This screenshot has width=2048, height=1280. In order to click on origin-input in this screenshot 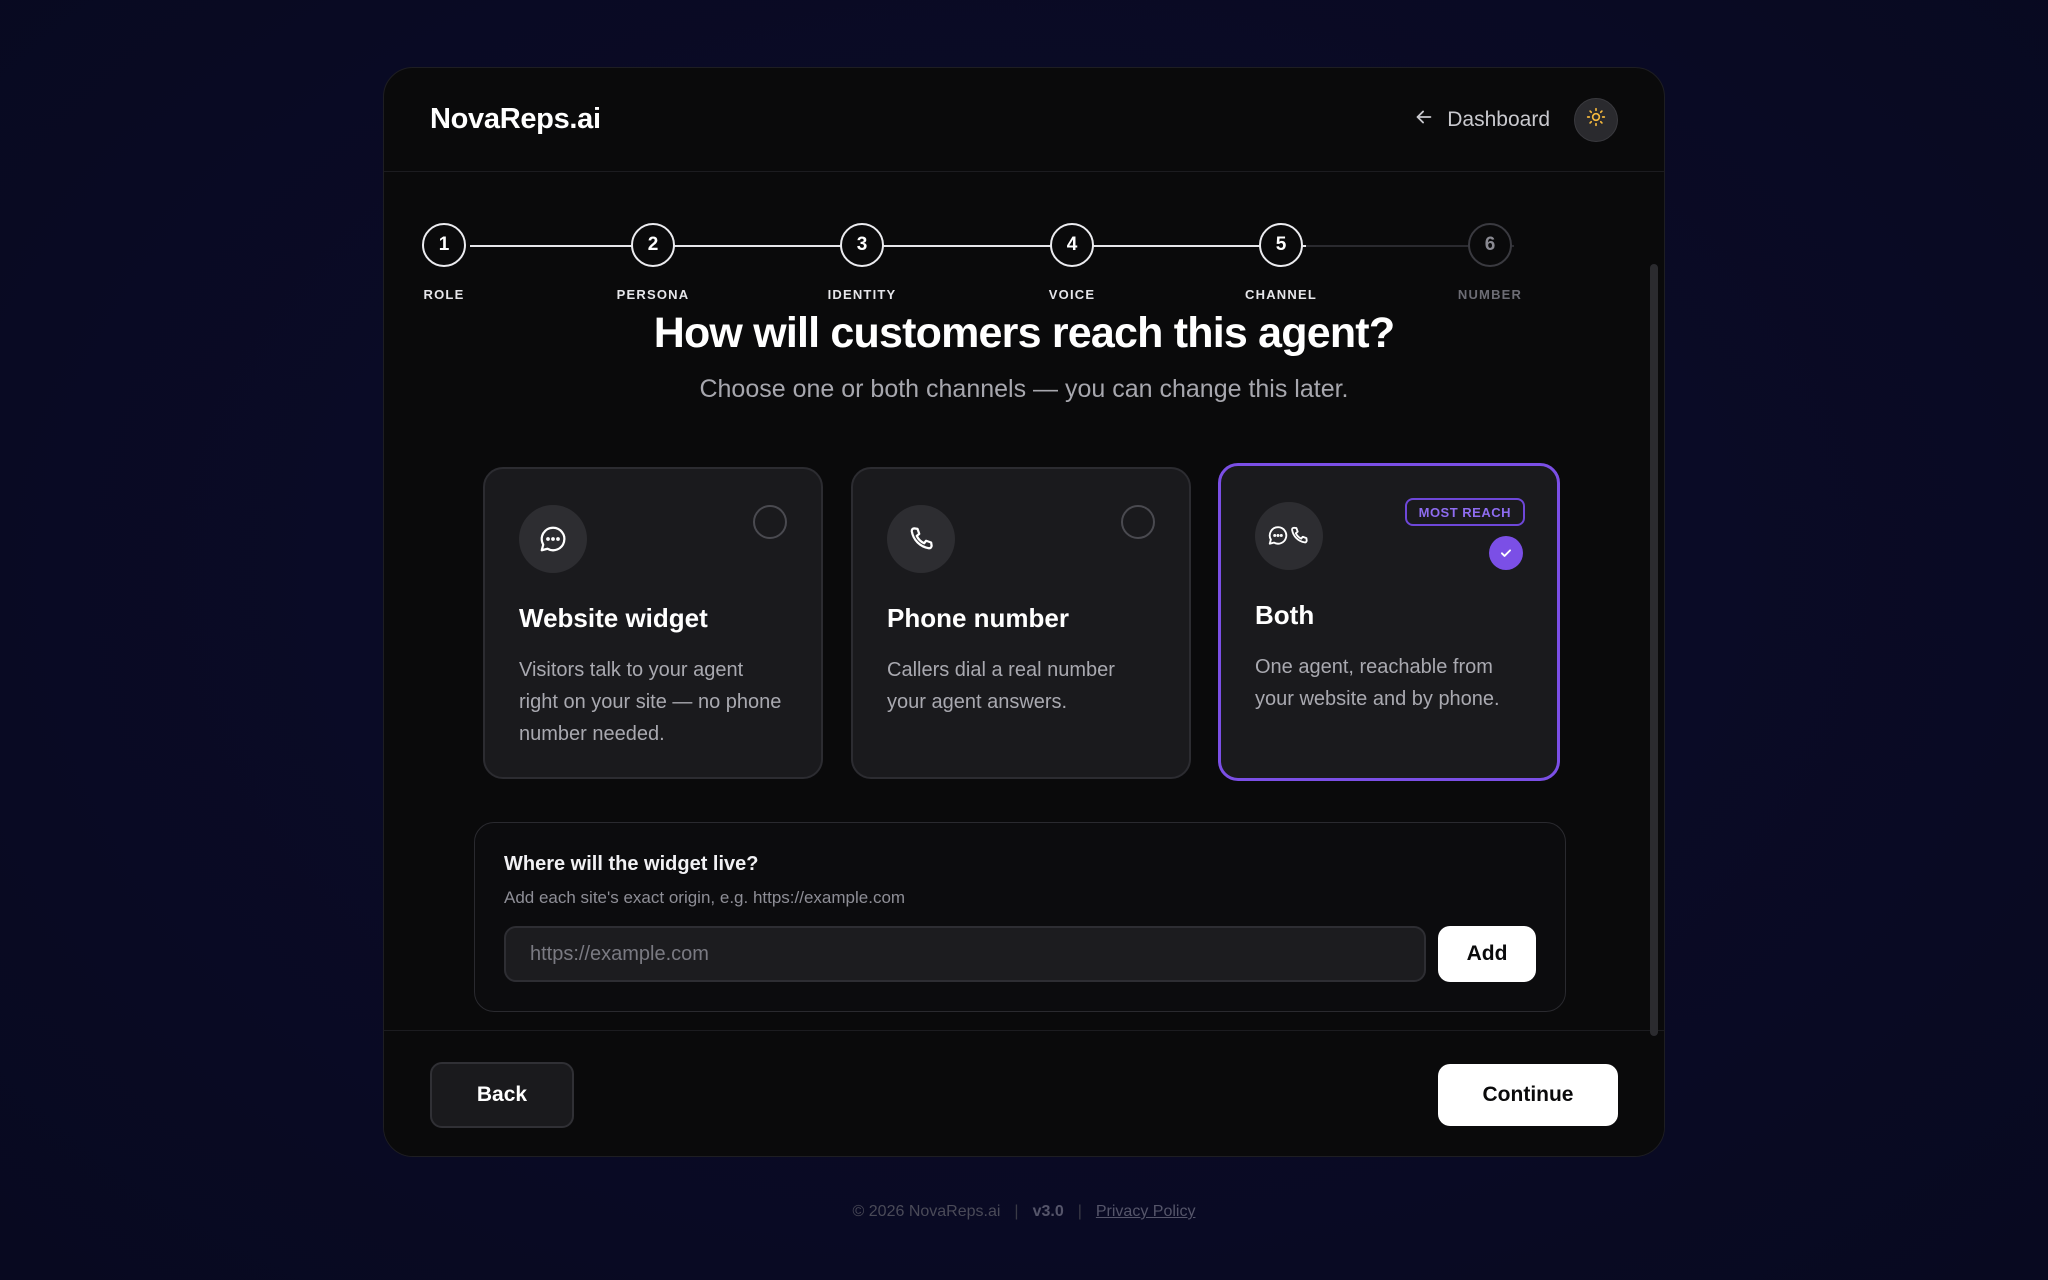, I will do `click(965, 954)`.